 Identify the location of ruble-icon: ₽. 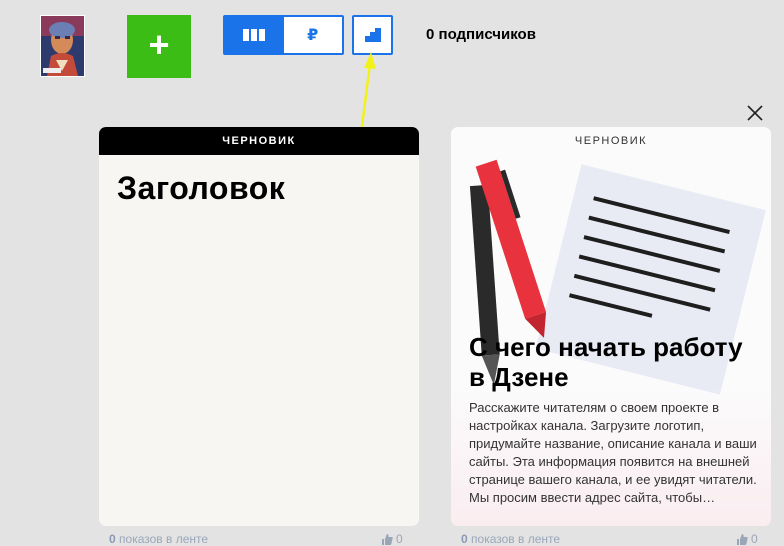
(313, 35).